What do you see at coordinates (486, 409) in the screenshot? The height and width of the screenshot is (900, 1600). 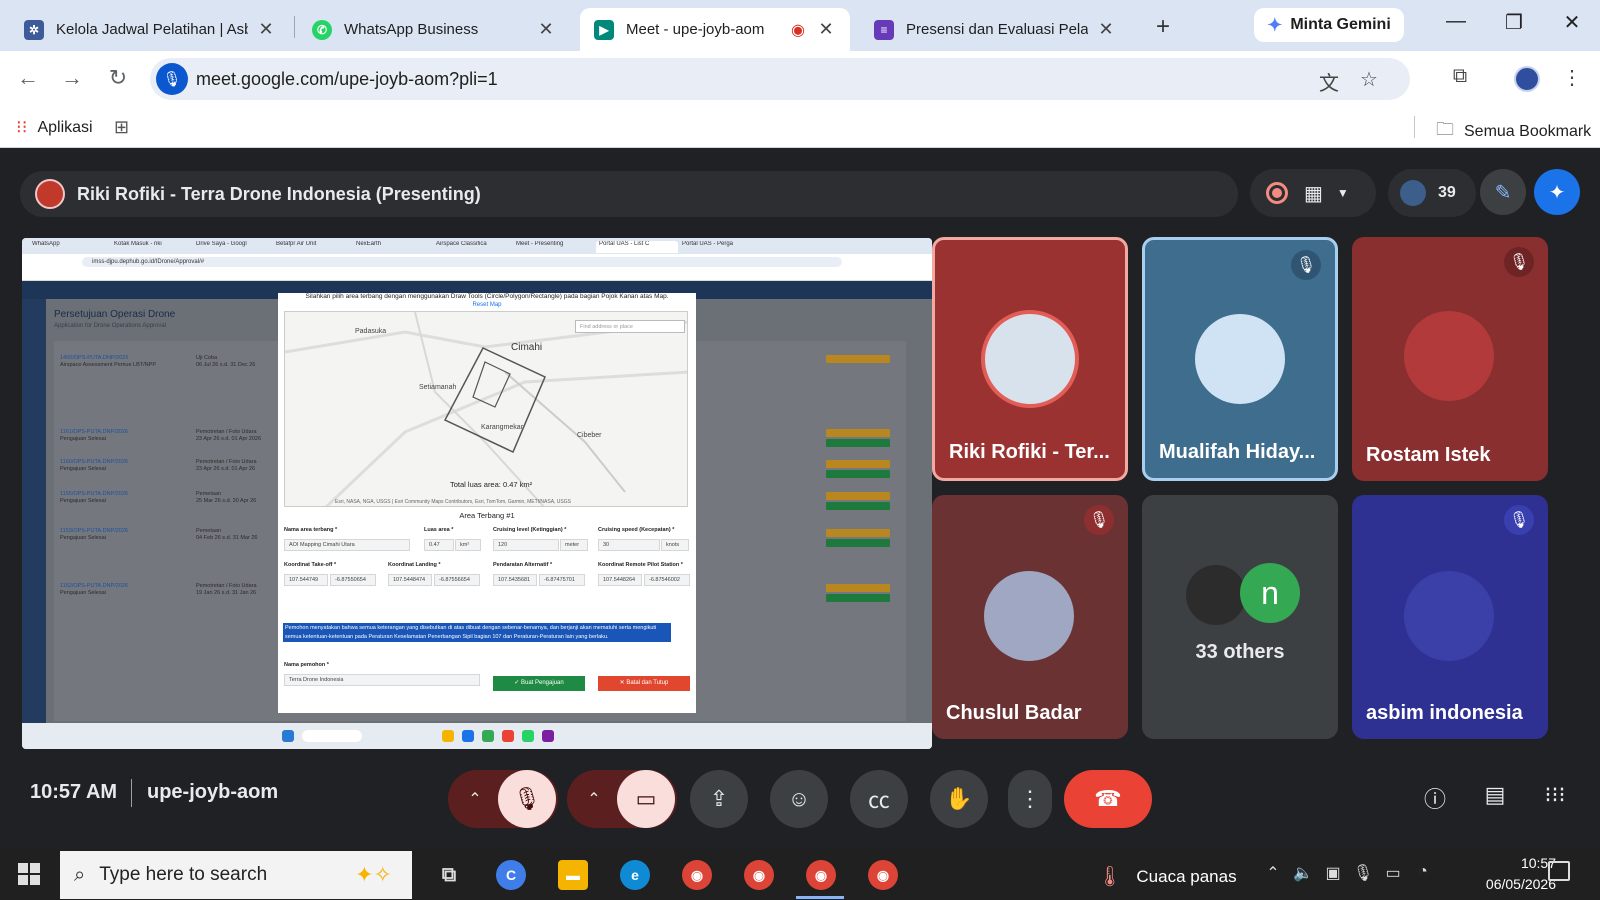 I see `map-roads` at bounding box center [486, 409].